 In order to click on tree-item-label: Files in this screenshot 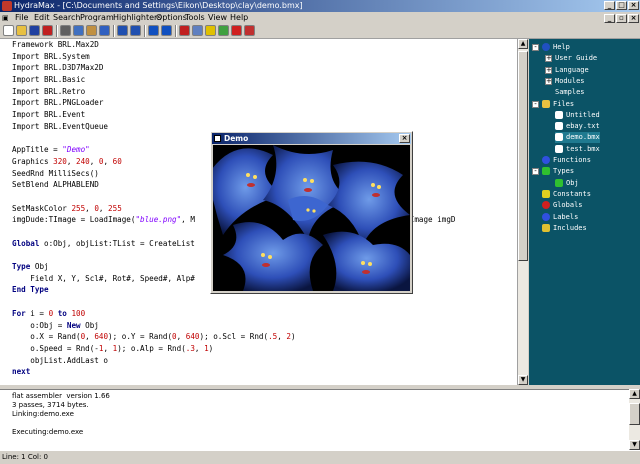, I will do `click(564, 103)`.